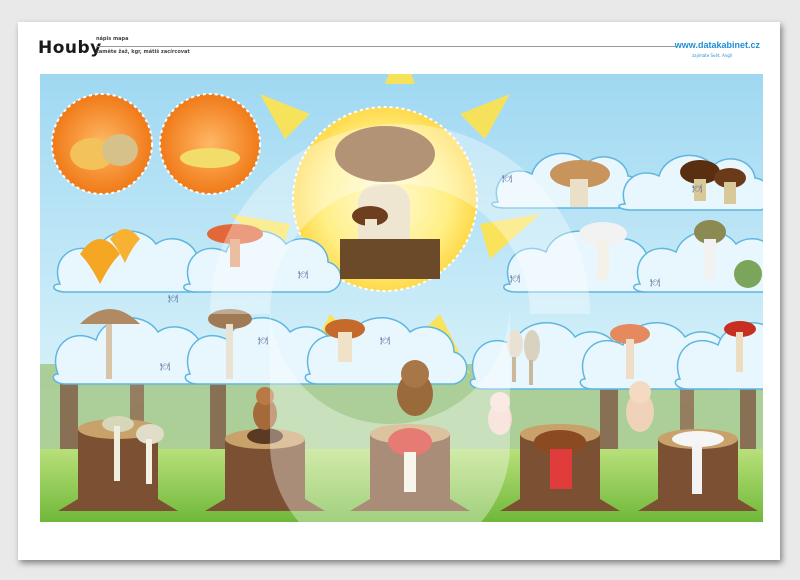 Image resolution: width=800 pixels, height=580 pixels. I want to click on page-title: Houby, so click(70, 48).